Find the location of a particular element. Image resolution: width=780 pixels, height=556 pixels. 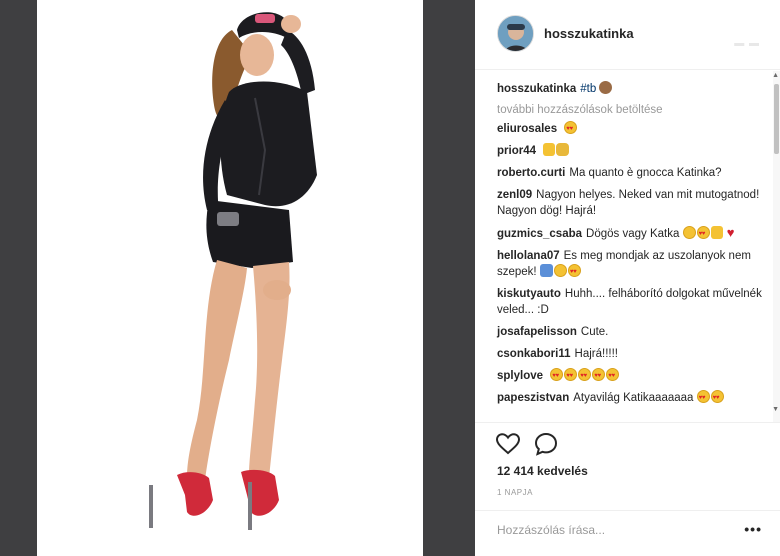

comment-text: Hajrá!!!!! is located at coordinates (596, 354).